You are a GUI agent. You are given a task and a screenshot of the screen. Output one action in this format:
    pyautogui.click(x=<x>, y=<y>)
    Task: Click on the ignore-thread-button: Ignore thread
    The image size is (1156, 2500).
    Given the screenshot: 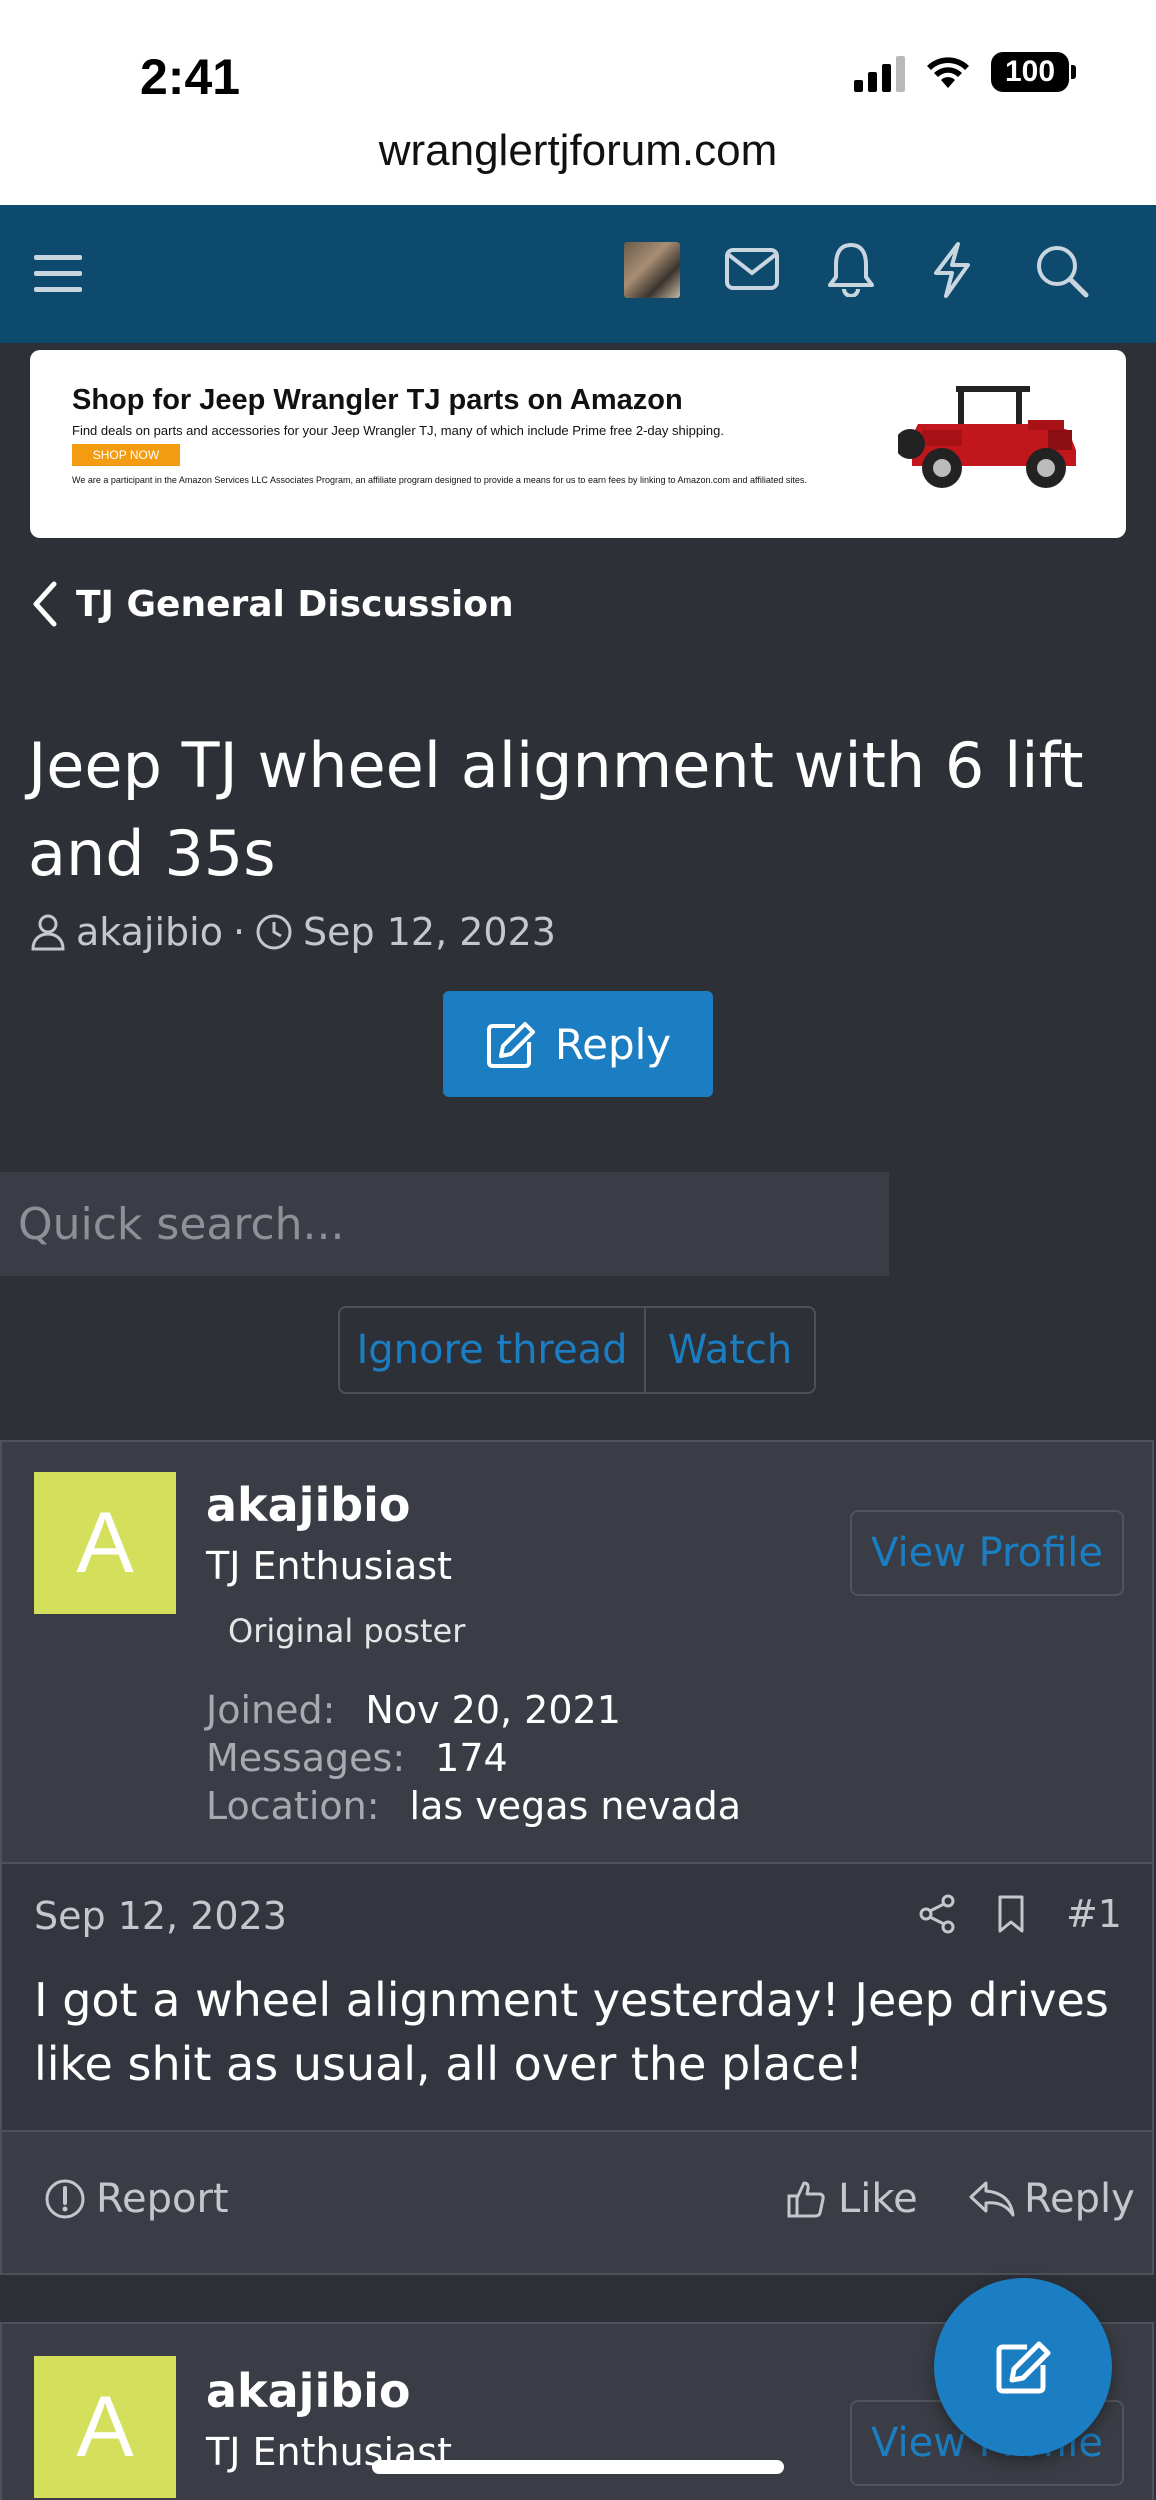 What is the action you would take?
    pyautogui.click(x=493, y=1350)
    